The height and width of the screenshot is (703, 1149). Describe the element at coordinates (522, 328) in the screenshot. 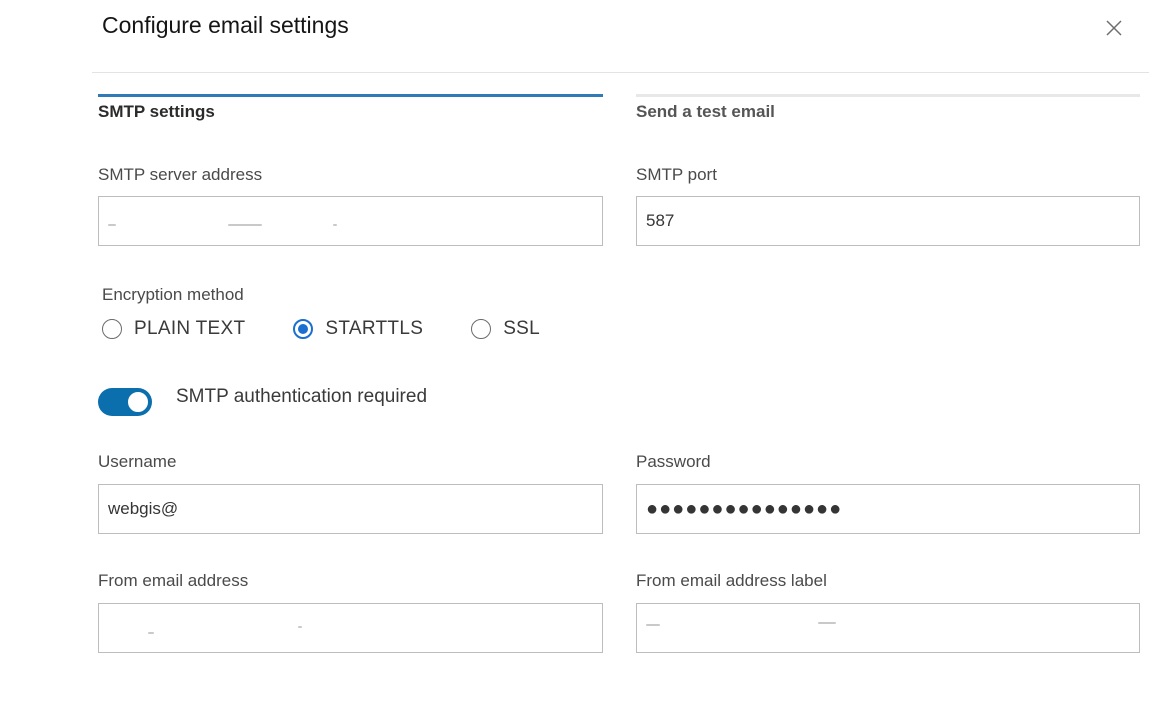

I see `radio-label: SSL` at that location.